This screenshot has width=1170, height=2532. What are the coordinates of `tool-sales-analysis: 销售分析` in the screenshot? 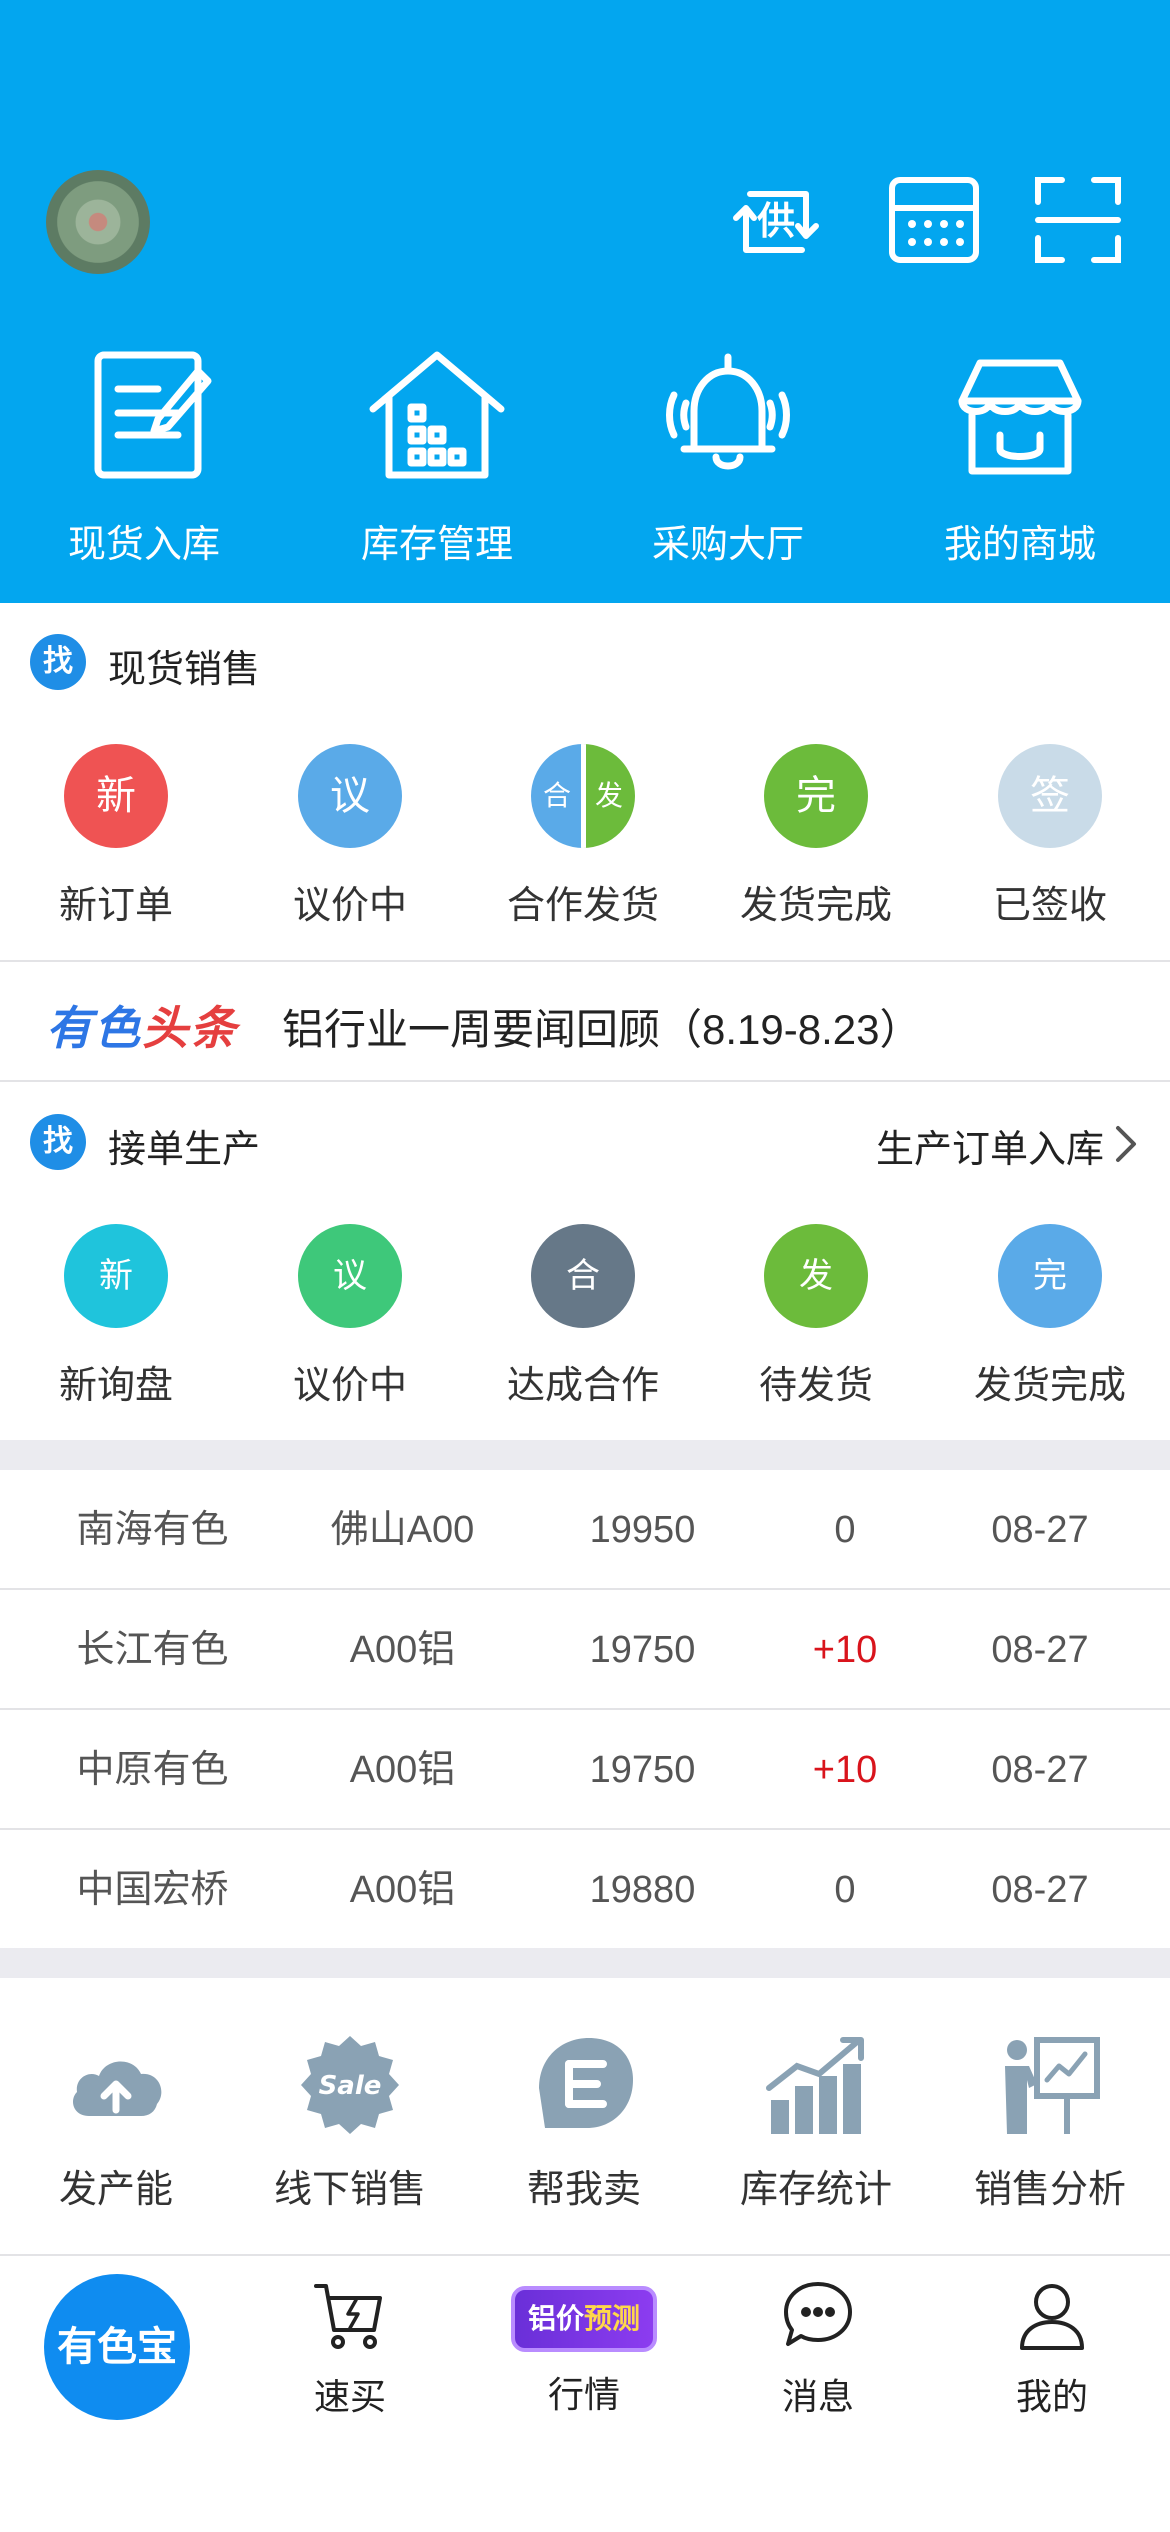 It's located at (1050, 2130).